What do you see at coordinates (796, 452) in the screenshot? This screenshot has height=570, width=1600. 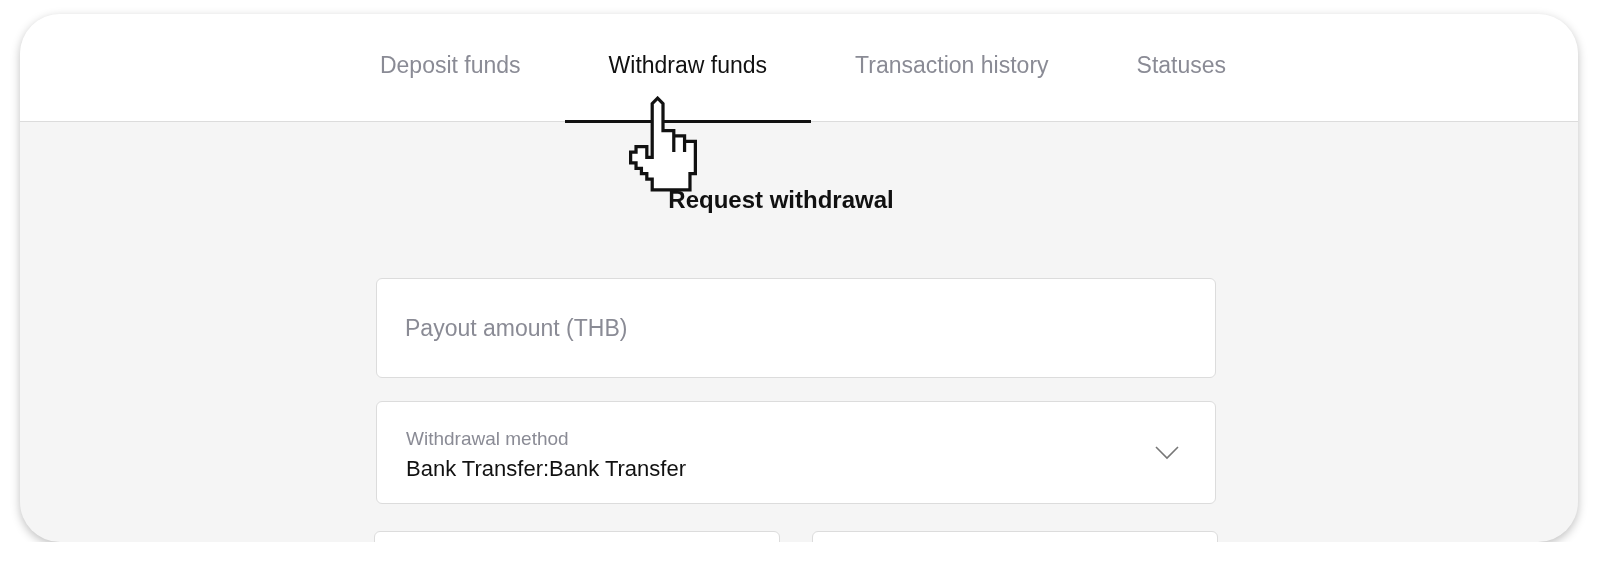 I see `dropdown-field: Withdrawal method Bank Transfer:Bank Transfer` at bounding box center [796, 452].